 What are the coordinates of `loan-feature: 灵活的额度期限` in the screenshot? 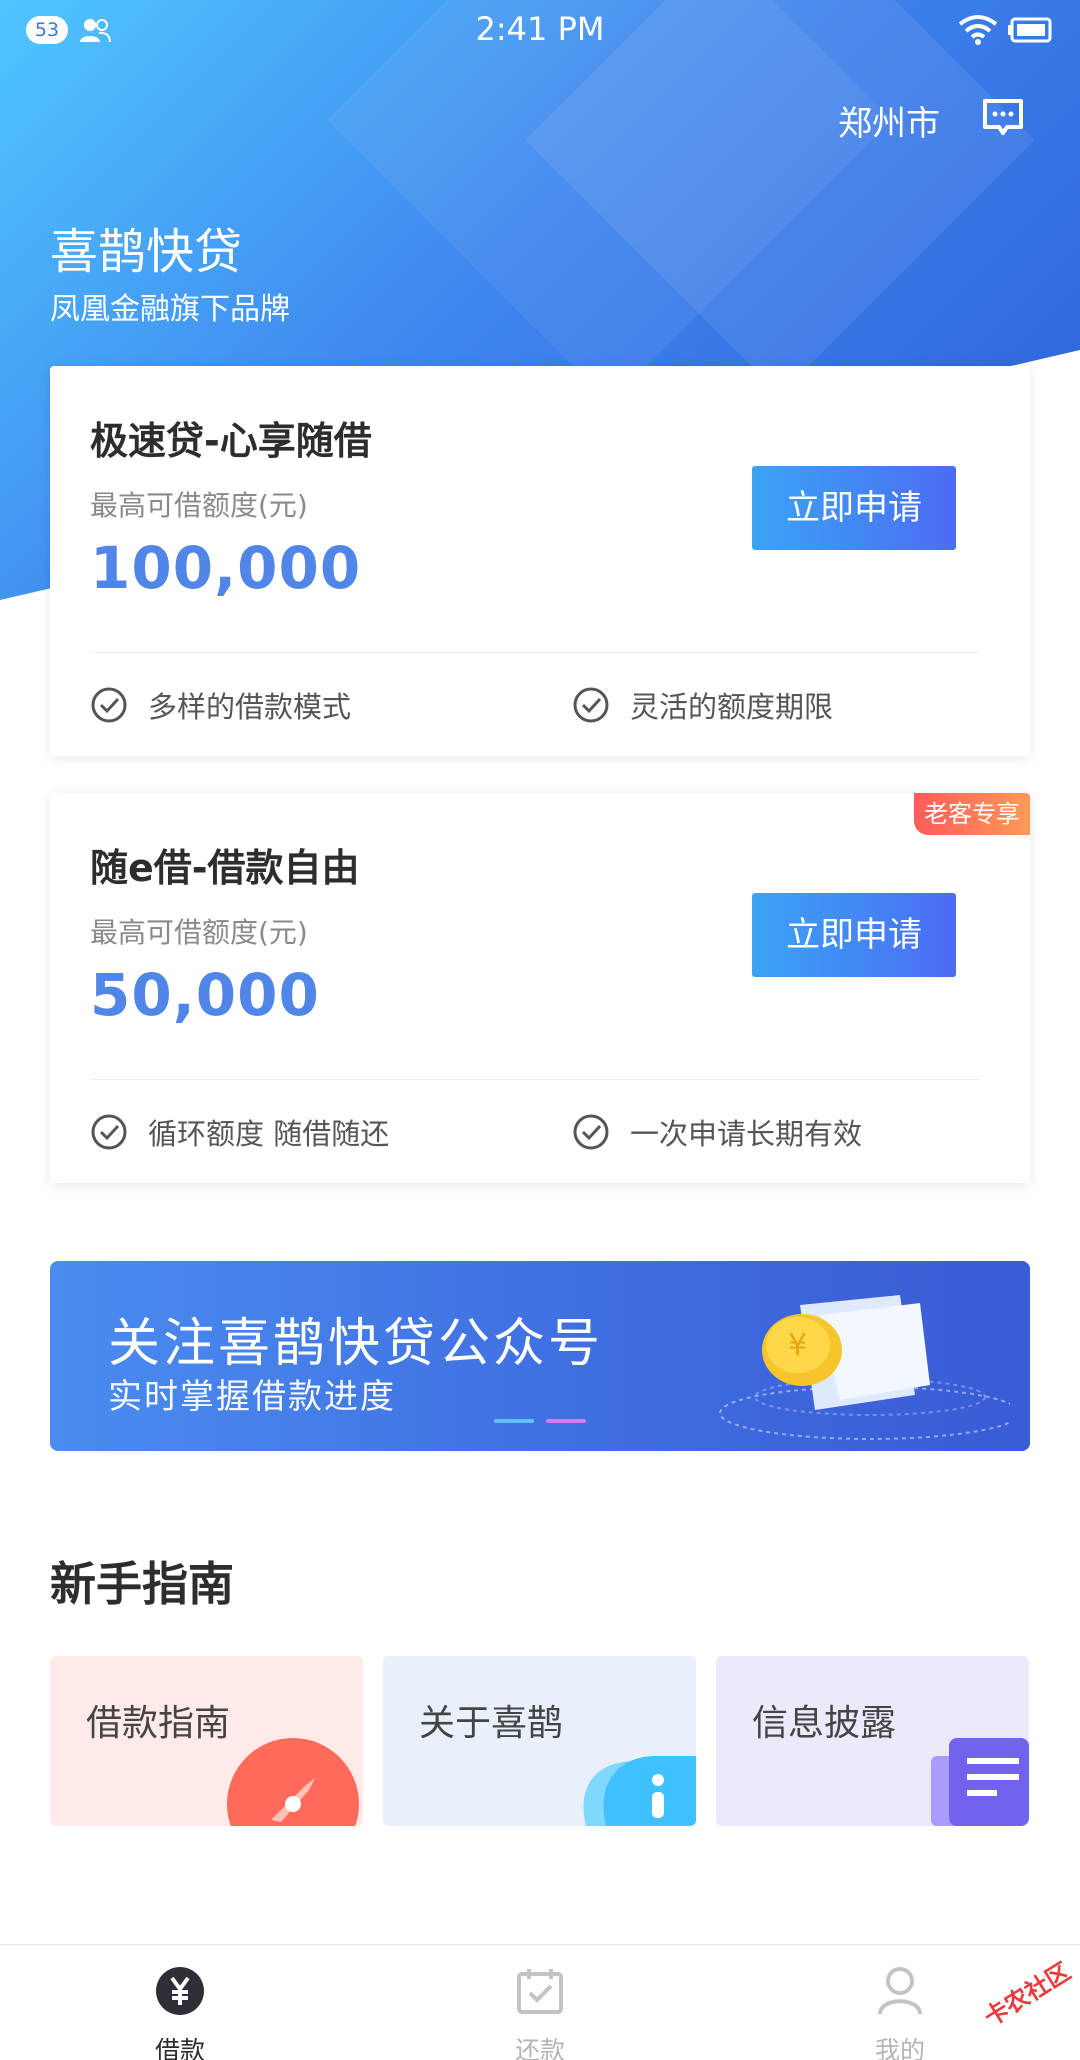 It's located at (702, 705).